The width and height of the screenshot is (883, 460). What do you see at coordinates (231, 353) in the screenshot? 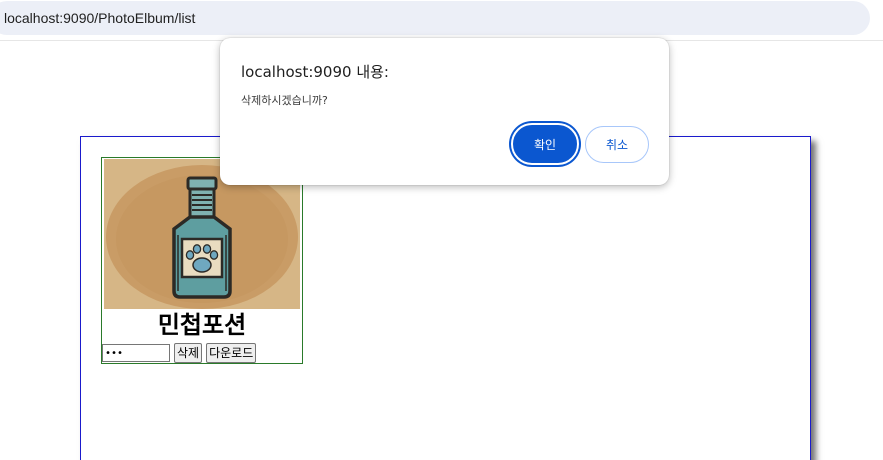
I see `download-button: 다운로드` at bounding box center [231, 353].